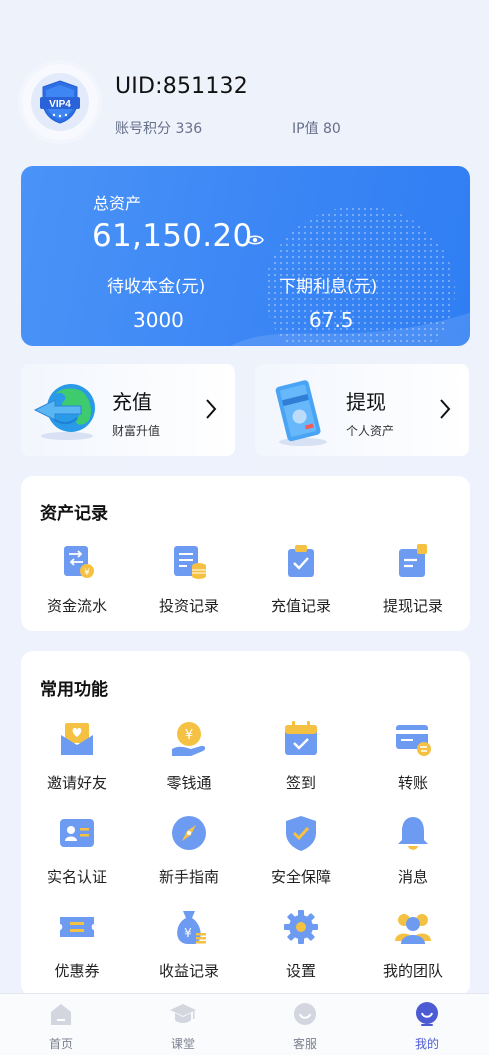 The image size is (489, 1055). I want to click on principal-label: 待收本金(元), so click(156, 287).